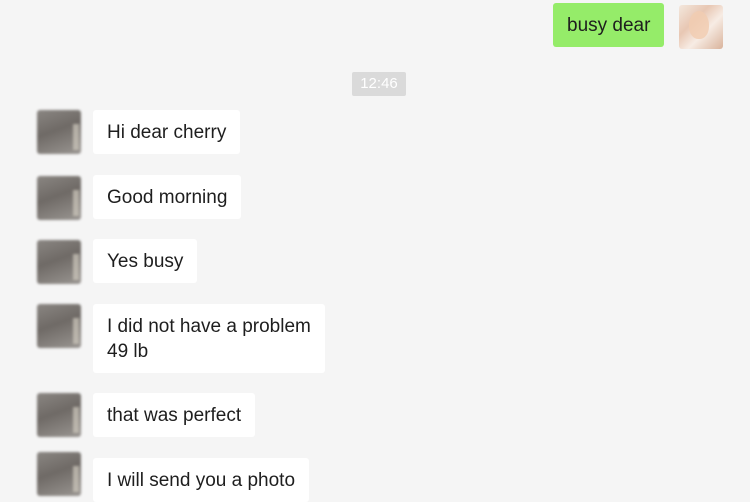  What do you see at coordinates (145, 261) in the screenshot?
I see `message-bubble-incoming: Yes busy` at bounding box center [145, 261].